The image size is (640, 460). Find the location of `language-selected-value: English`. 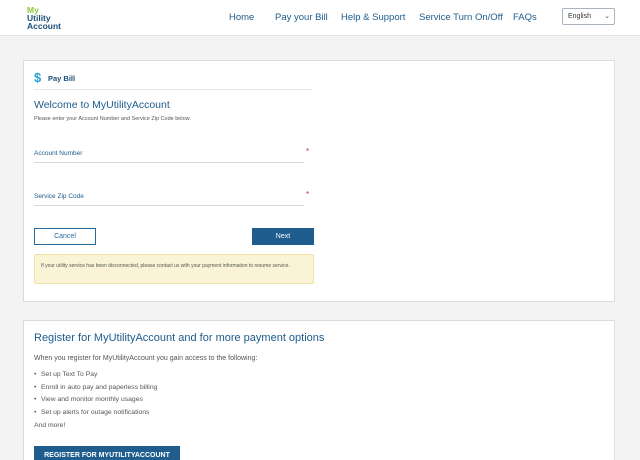

language-selected-value: English is located at coordinates (579, 16).